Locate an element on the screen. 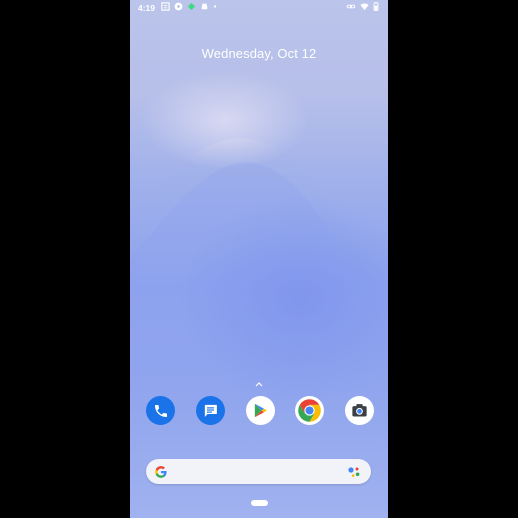  camera-icon is located at coordinates (359, 410).